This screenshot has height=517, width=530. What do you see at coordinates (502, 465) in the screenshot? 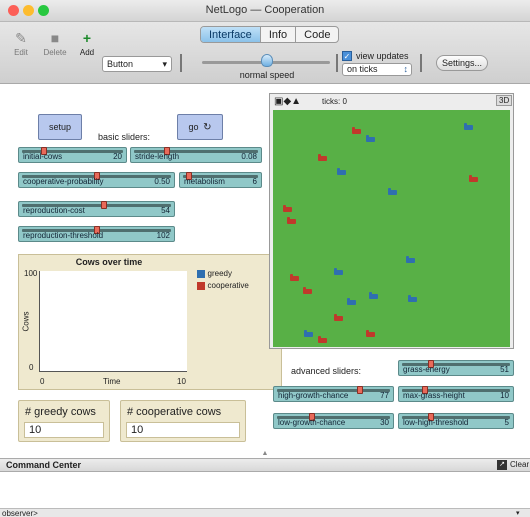
I see `expand-icon: ↗` at bounding box center [502, 465].